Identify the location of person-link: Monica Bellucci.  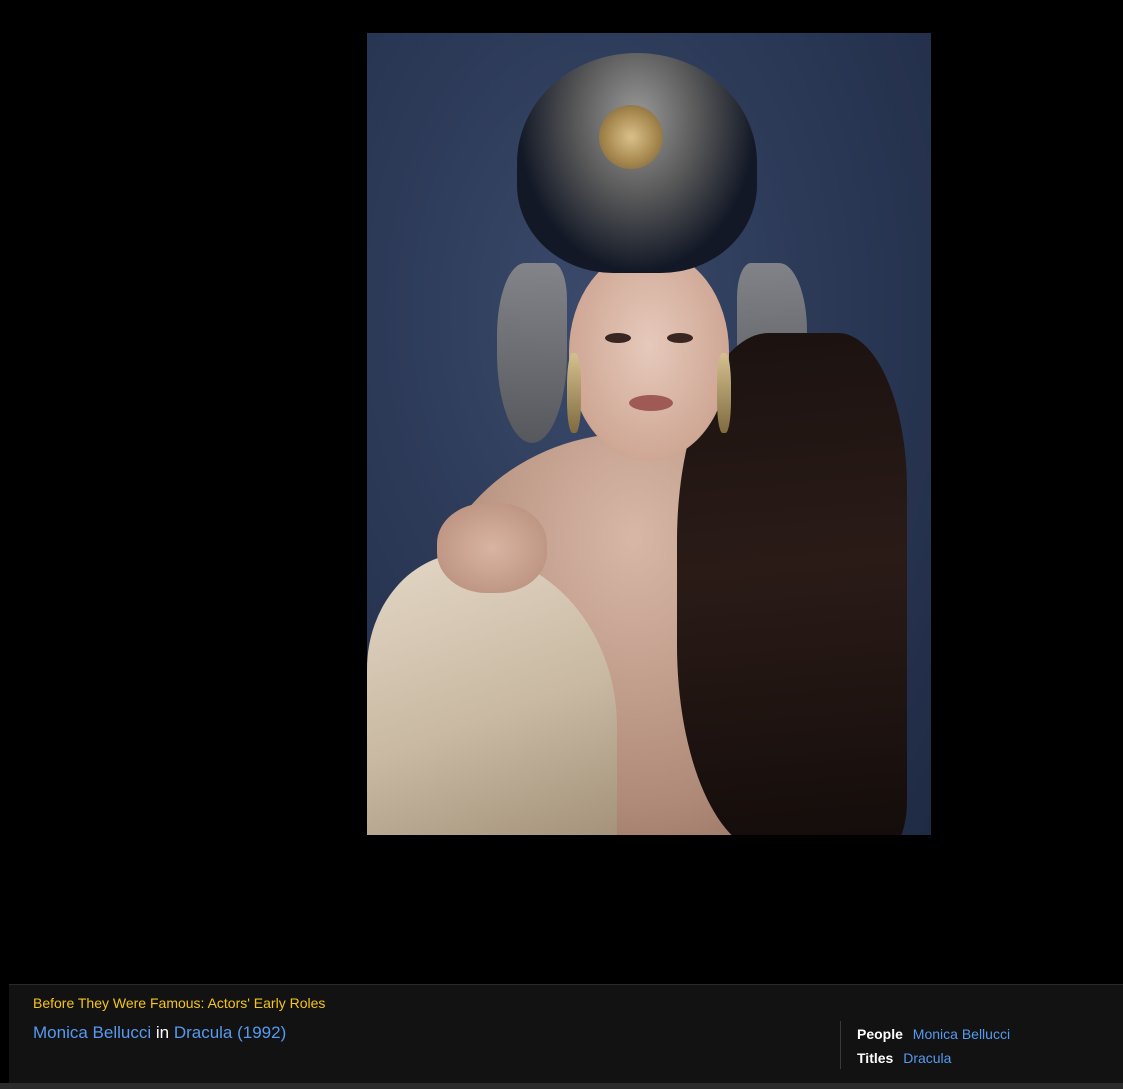
(92, 1032).